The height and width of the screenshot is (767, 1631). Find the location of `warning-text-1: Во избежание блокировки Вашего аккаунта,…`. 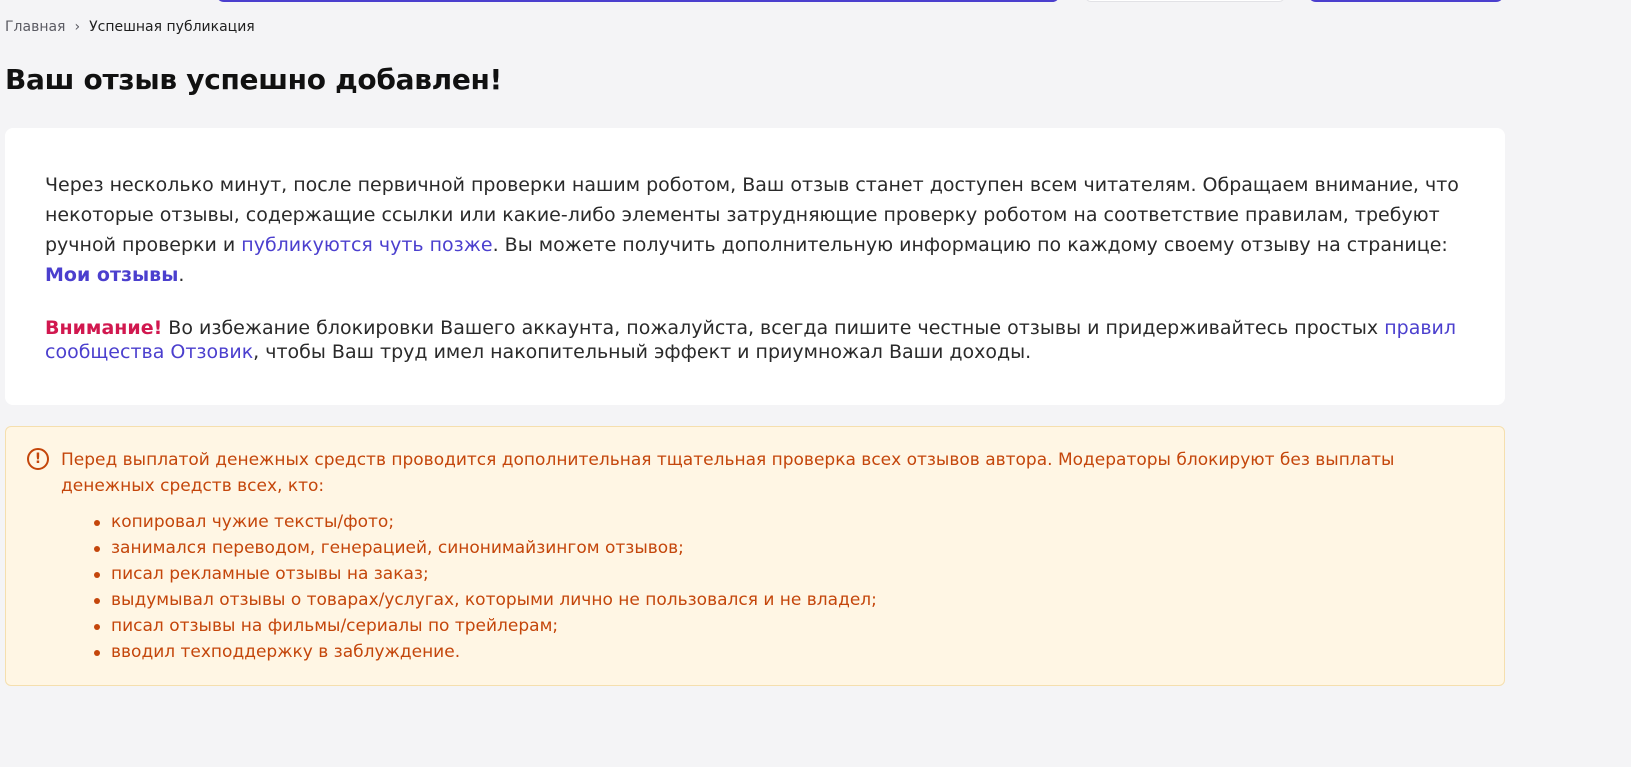

warning-text-1: Во избежание блокировки Вашего аккаунта,… is located at coordinates (773, 328).